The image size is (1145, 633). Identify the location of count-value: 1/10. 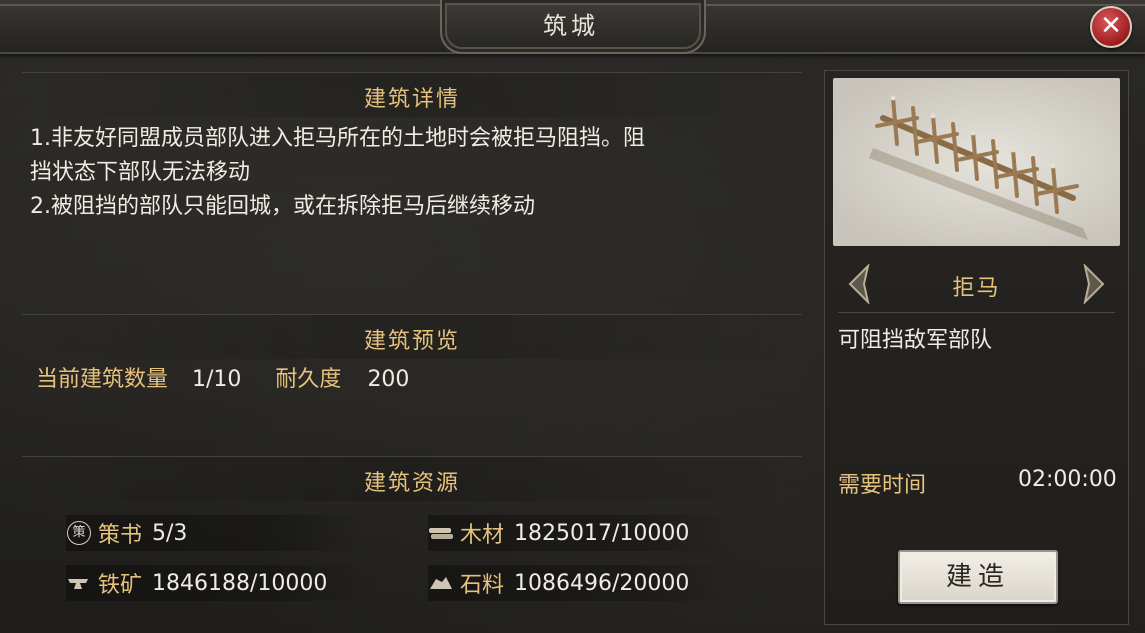
(217, 379).